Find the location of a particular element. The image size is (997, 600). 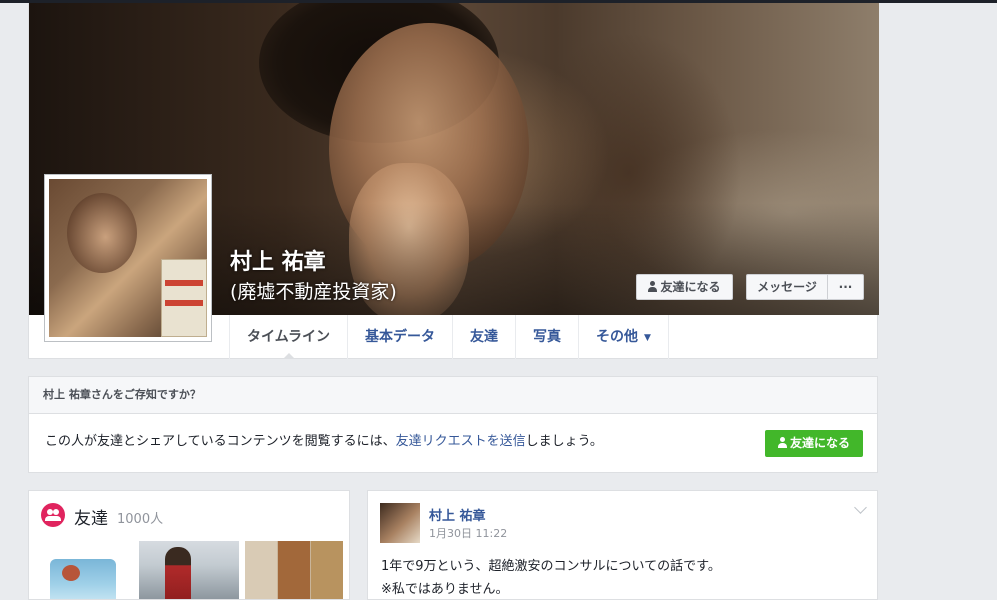

post-options-chevron-icon is located at coordinates (860, 507).